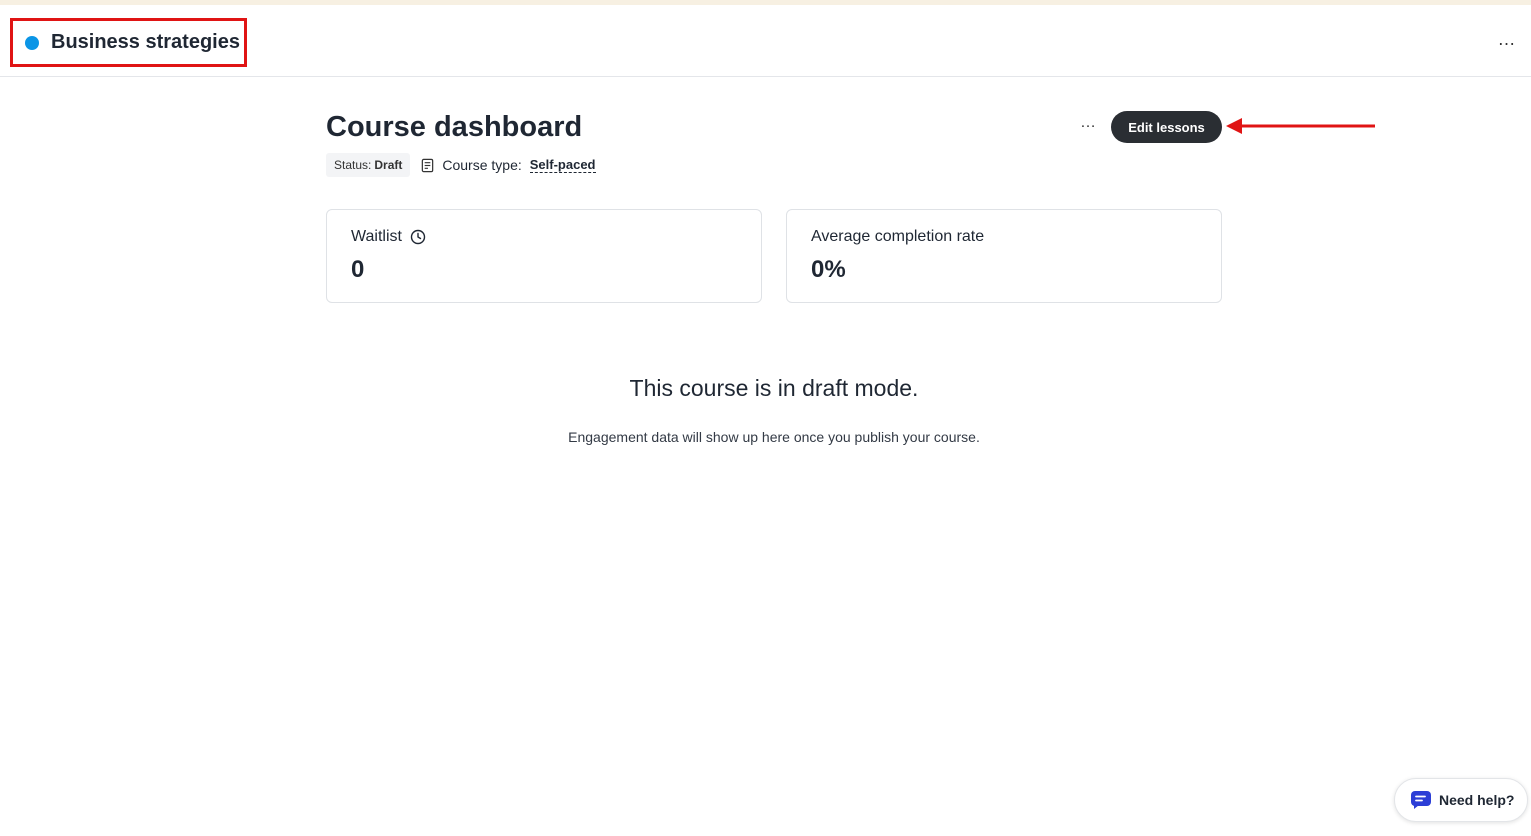 This screenshot has width=1531, height=836. I want to click on completion-rate-label: Average completion rate, so click(898, 236).